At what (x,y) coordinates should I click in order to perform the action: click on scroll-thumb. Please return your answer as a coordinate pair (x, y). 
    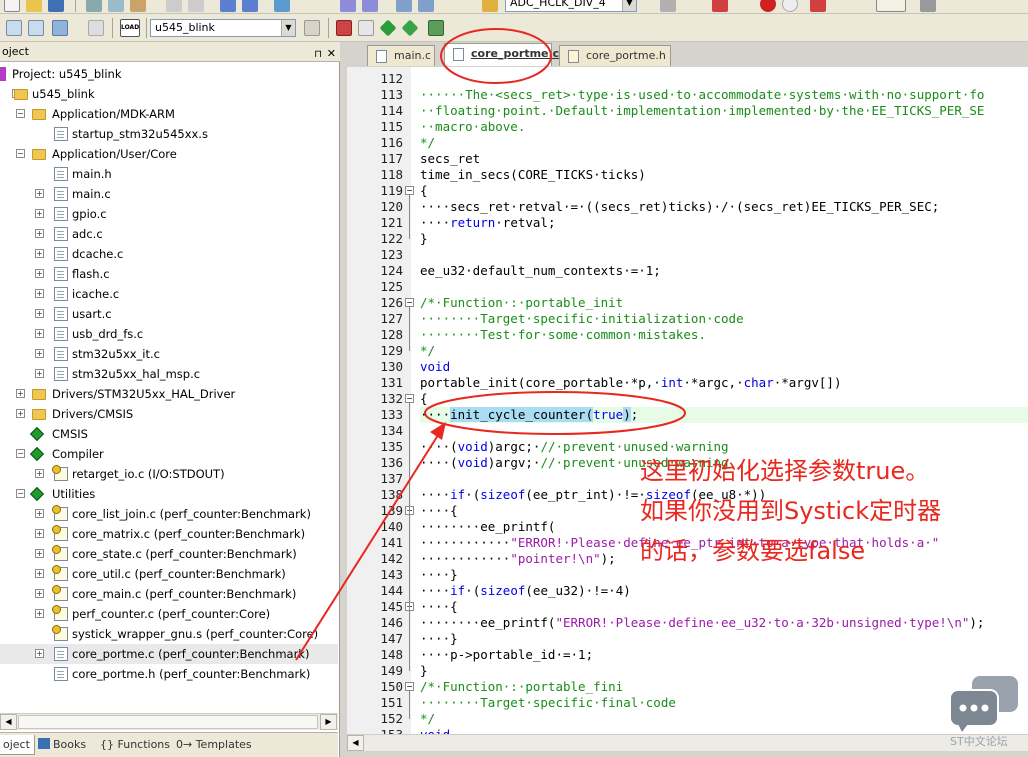
    Looking at the image, I should click on (168, 722).